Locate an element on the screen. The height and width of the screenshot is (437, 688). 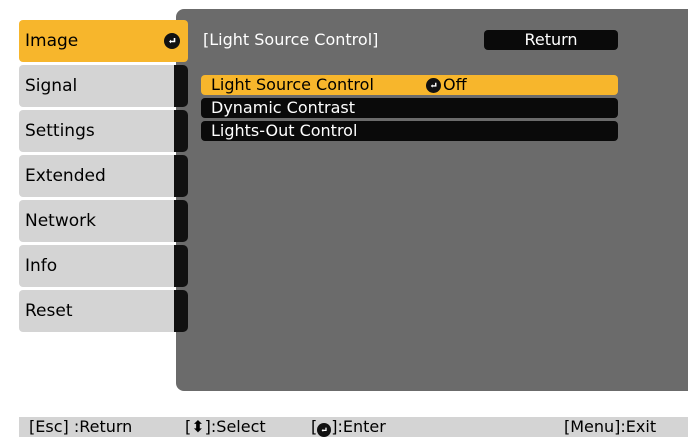
help-select: [⬍]:Select is located at coordinates (225, 426).